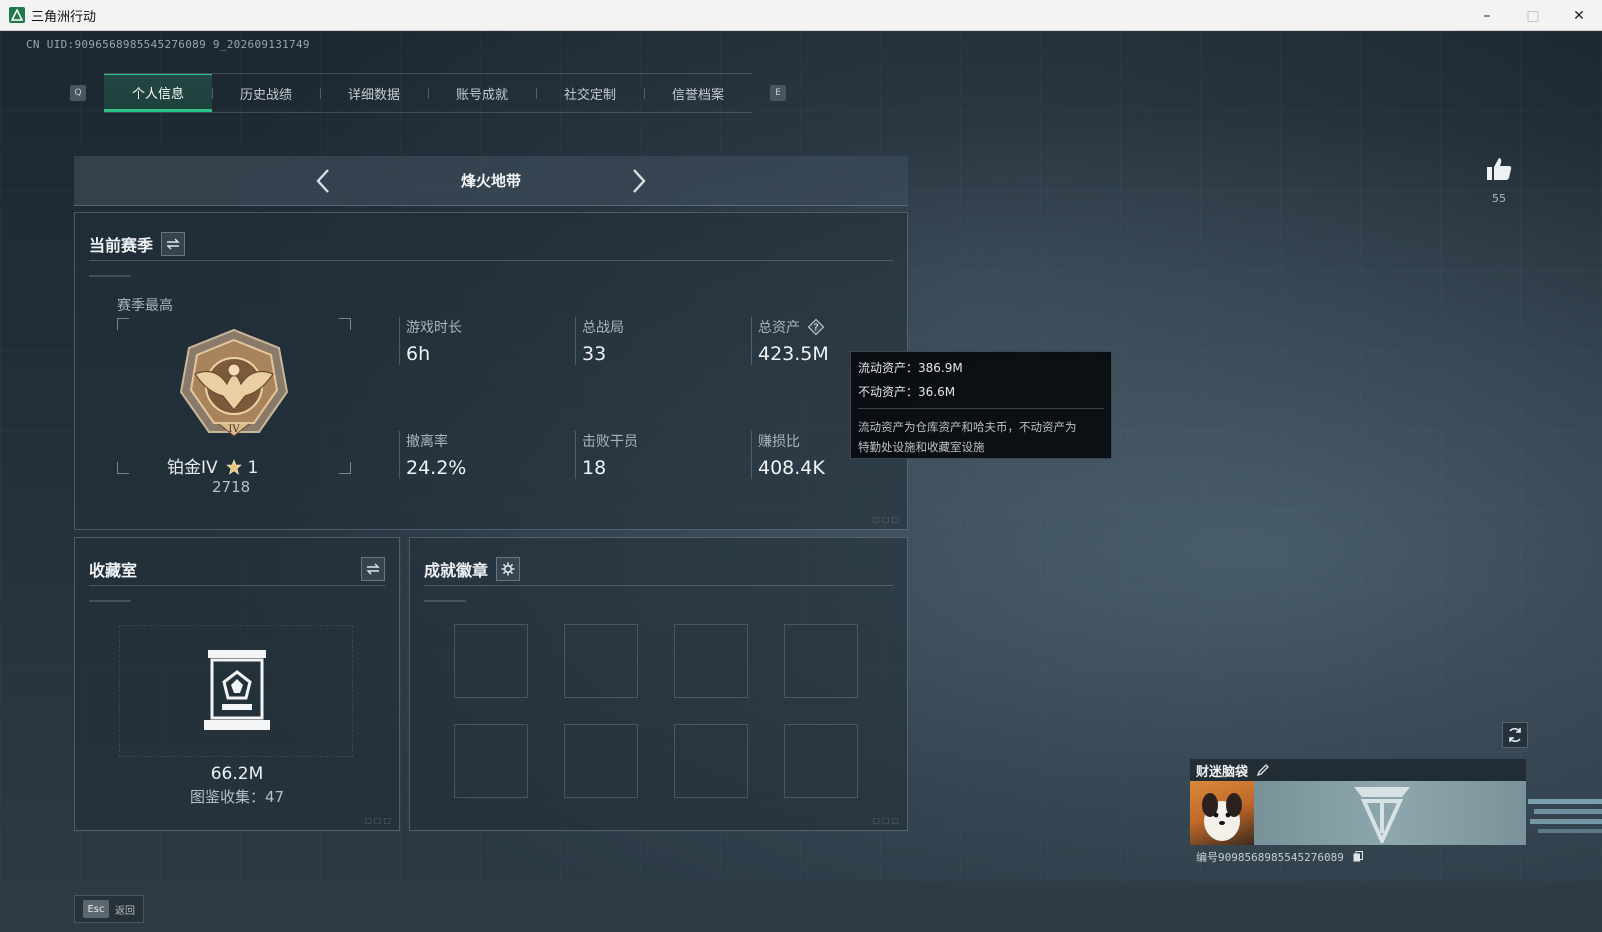 The image size is (1602, 932). Describe the element at coordinates (606, 455) in the screenshot. I see `stat-kills: 击败干员 18` at that location.